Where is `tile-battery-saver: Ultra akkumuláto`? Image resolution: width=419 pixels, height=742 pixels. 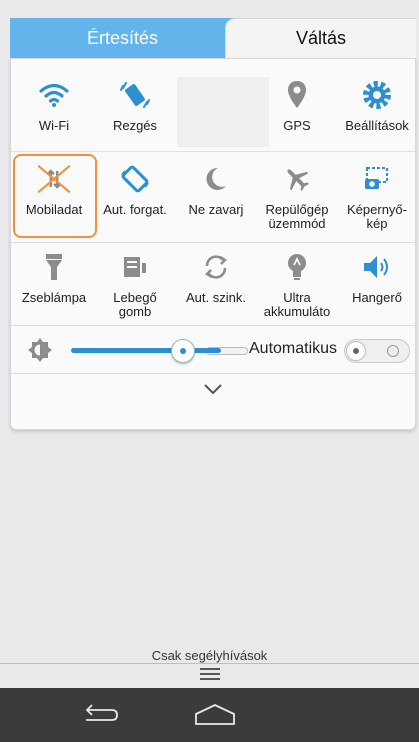
tile-battery-saver: Ultra akkumuláto is located at coordinates (297, 283).